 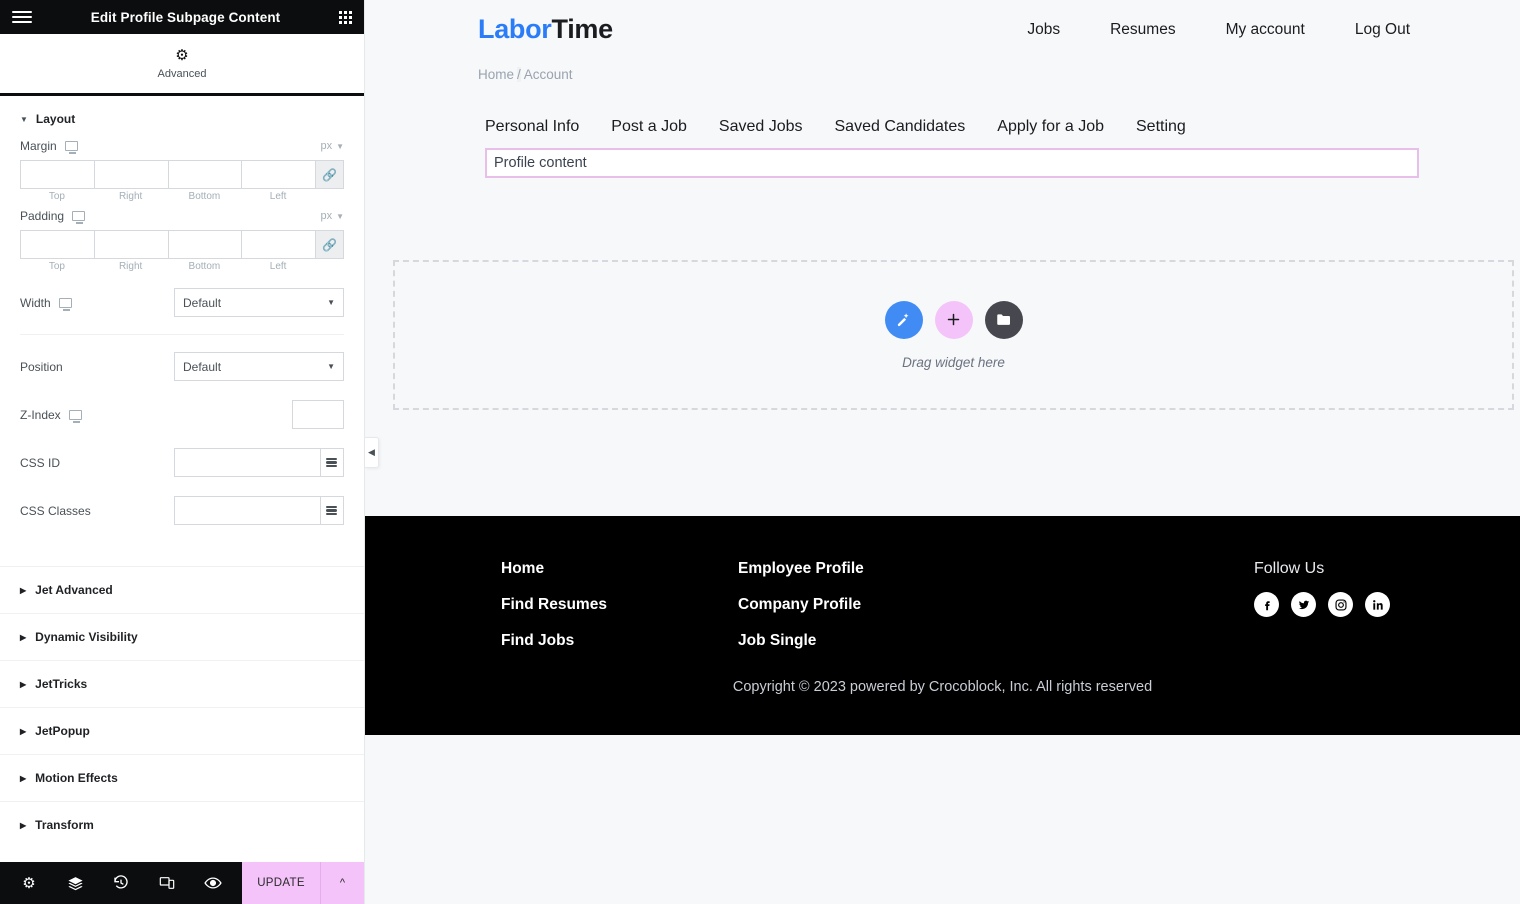 I want to click on tab-setting: Setting, so click(x=1161, y=127).